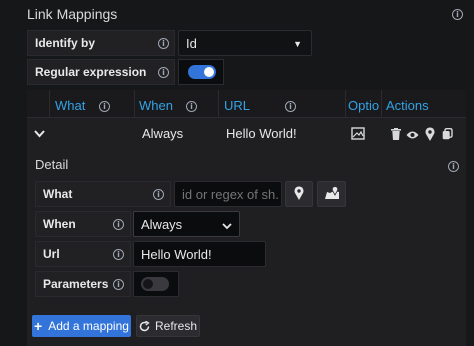 This screenshot has height=346, width=474. I want to click on detail-what-info-icon: i, so click(158, 194).